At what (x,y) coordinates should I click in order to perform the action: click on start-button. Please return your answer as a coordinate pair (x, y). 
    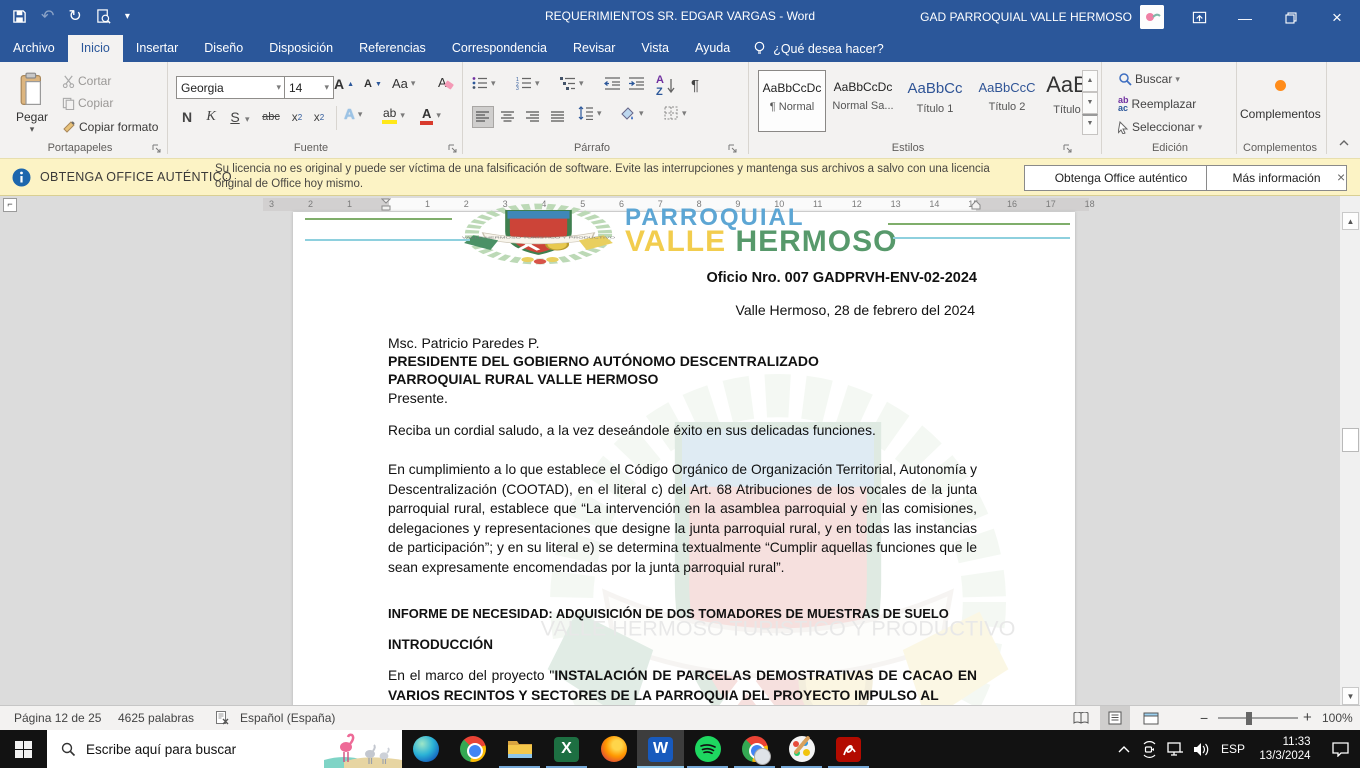
    Looking at the image, I should click on (23, 749).